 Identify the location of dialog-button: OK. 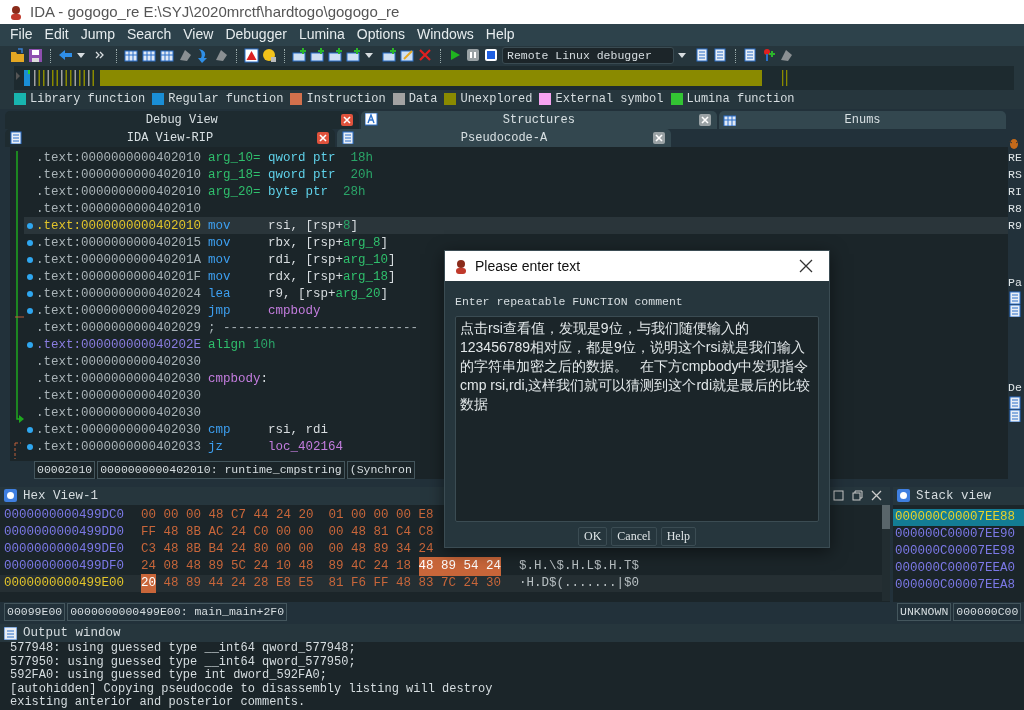
(593, 537).